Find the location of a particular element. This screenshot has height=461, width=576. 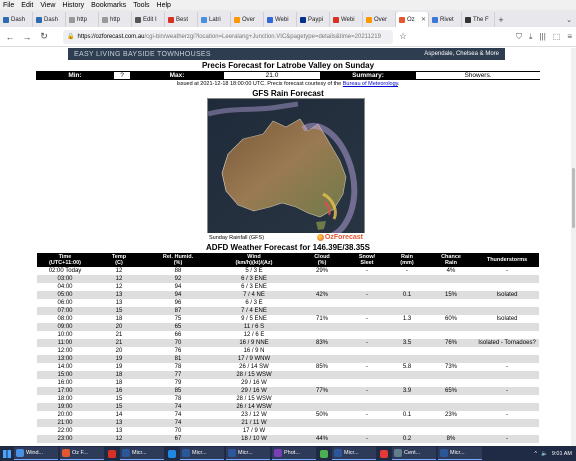

browser-tab: Latri is located at coordinates (214, 19).